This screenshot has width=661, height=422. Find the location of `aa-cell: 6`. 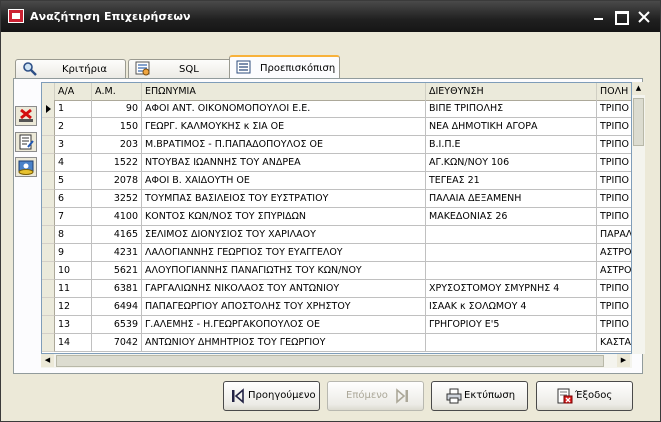

aa-cell: 6 is located at coordinates (73, 199).